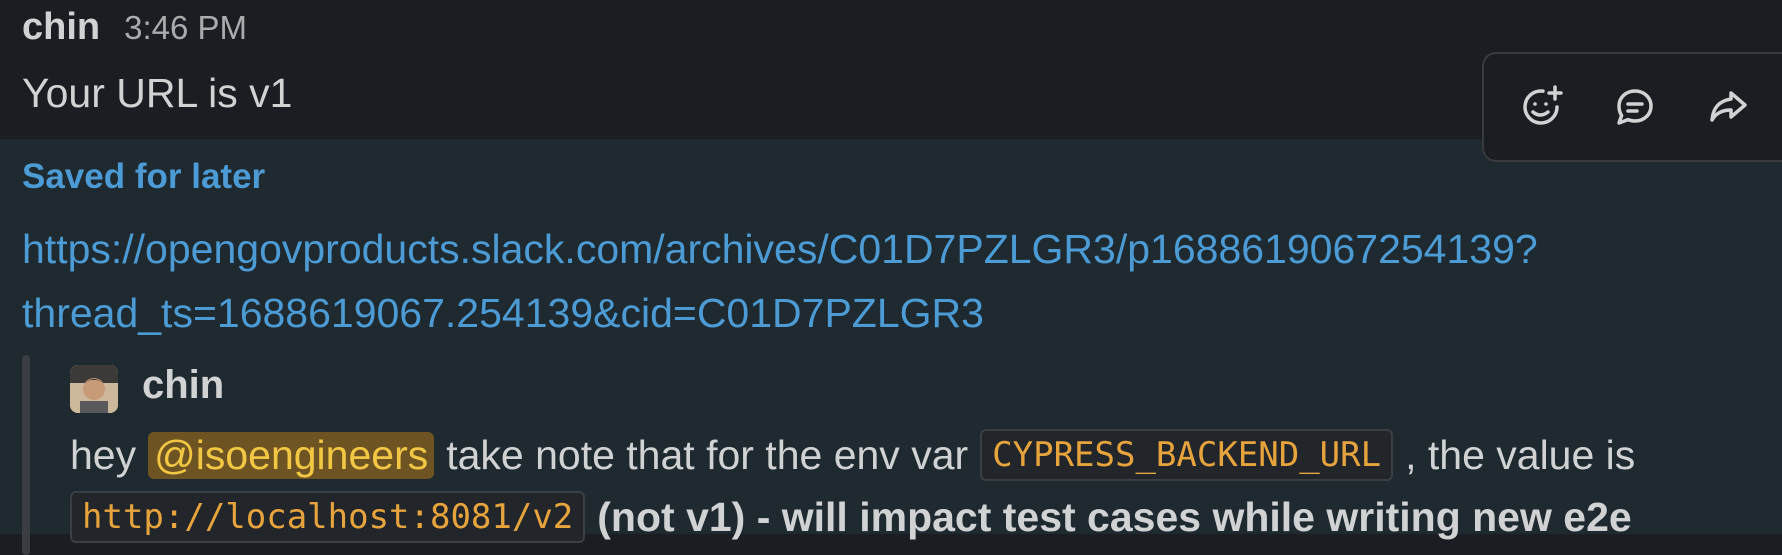 This screenshot has width=1782, height=555. Describe the element at coordinates (185, 28) in the screenshot. I see `message-timestamp: 3:46 PM` at that location.